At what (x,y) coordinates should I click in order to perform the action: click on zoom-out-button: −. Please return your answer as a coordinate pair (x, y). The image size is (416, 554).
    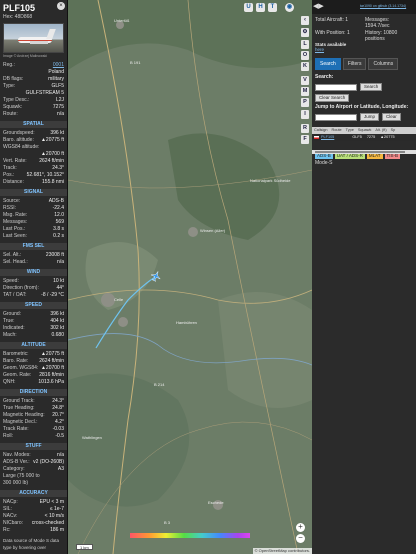
    Looking at the image, I should click on (300, 538).